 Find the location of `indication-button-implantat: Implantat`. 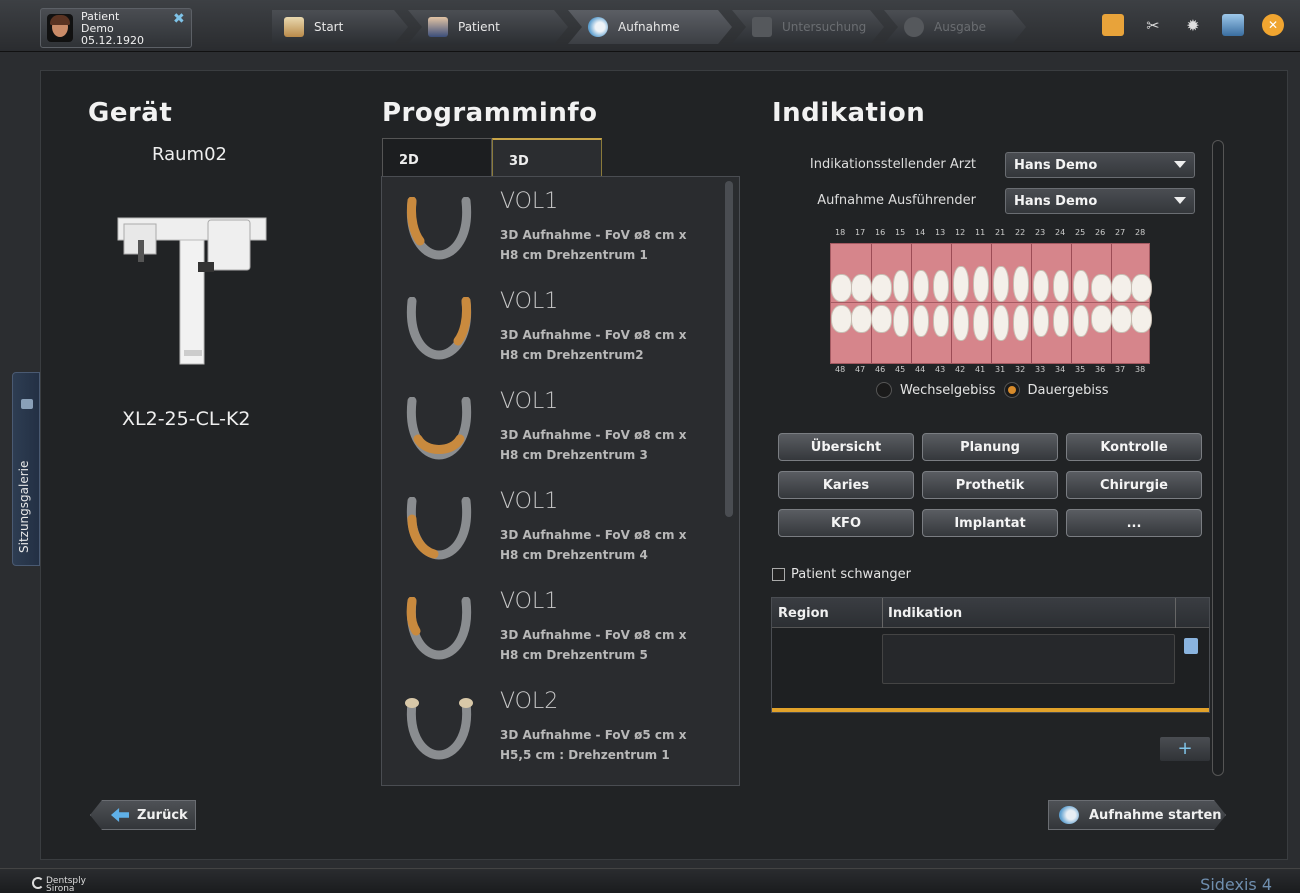

indication-button-implantat: Implantat is located at coordinates (990, 523).